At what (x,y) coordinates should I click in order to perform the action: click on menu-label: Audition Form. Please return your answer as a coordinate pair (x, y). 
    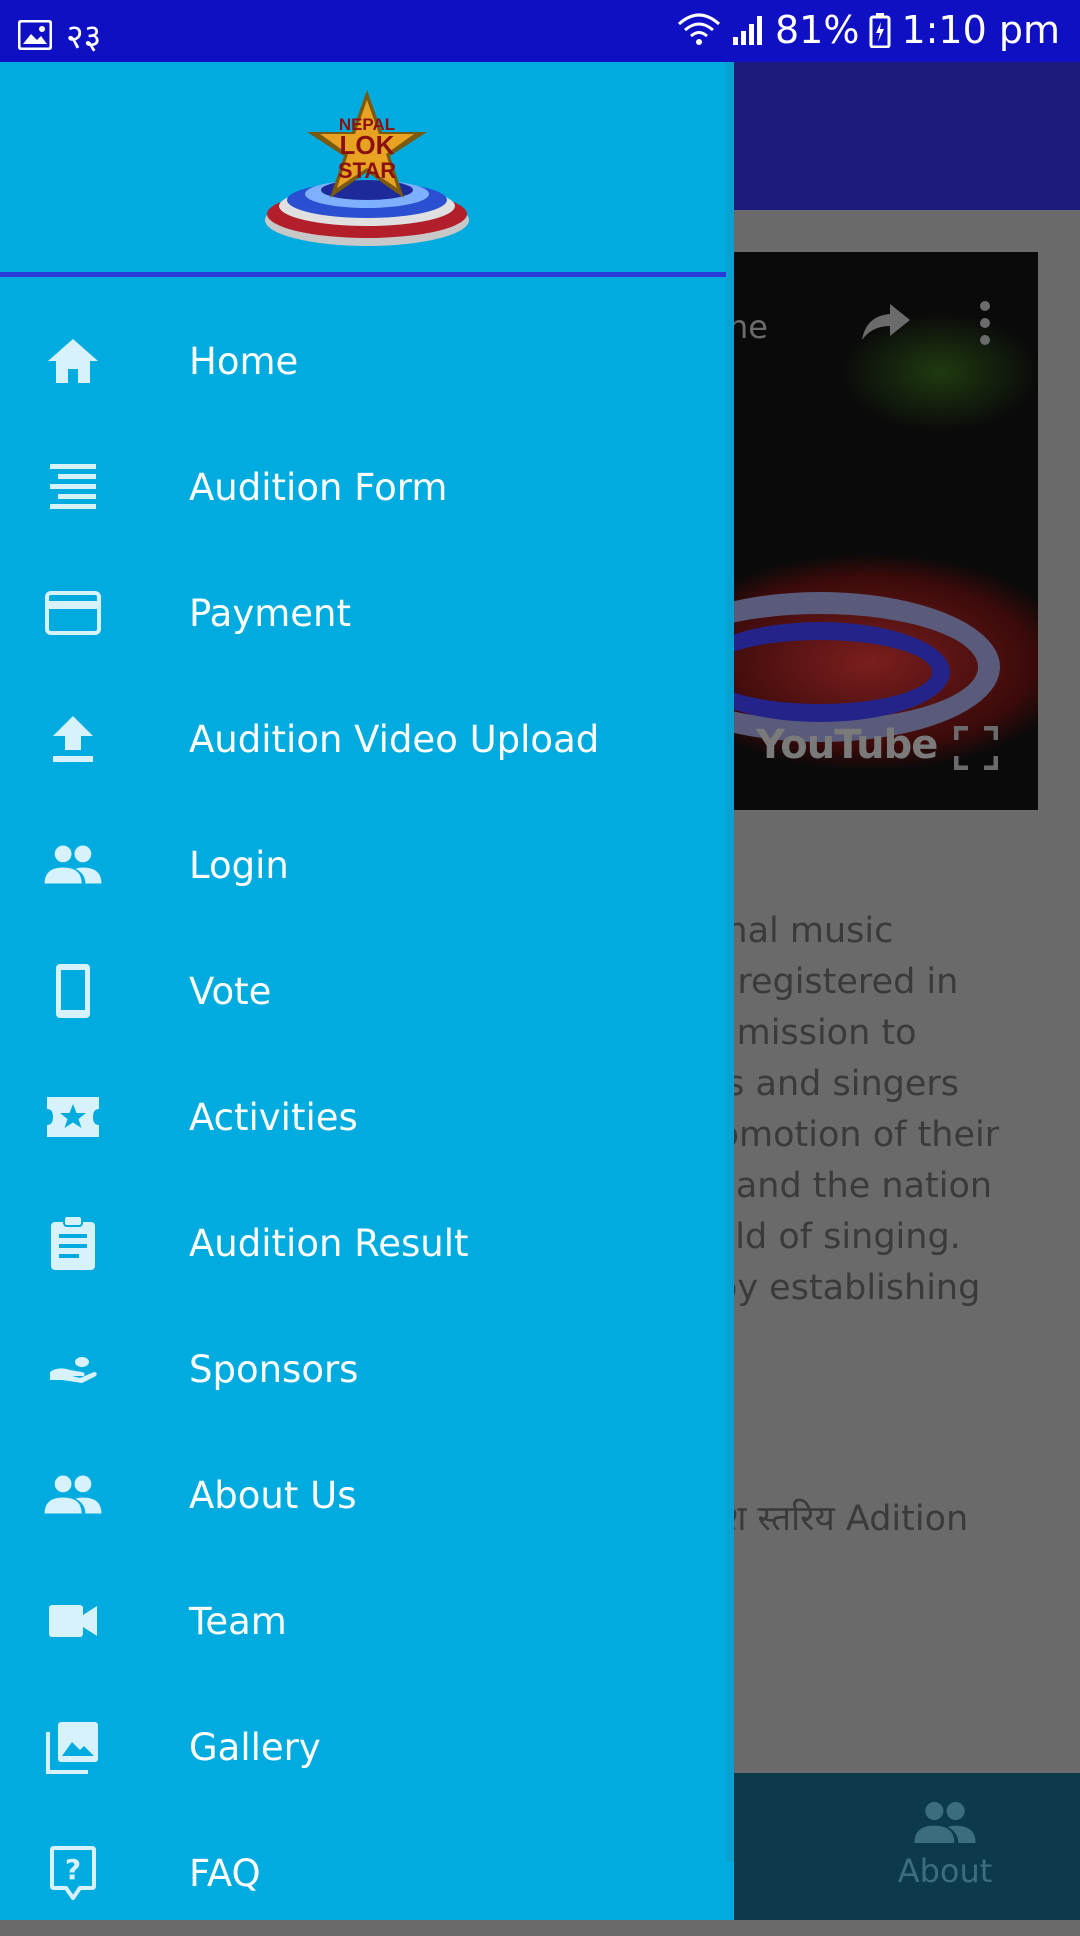
    Looking at the image, I should click on (318, 487).